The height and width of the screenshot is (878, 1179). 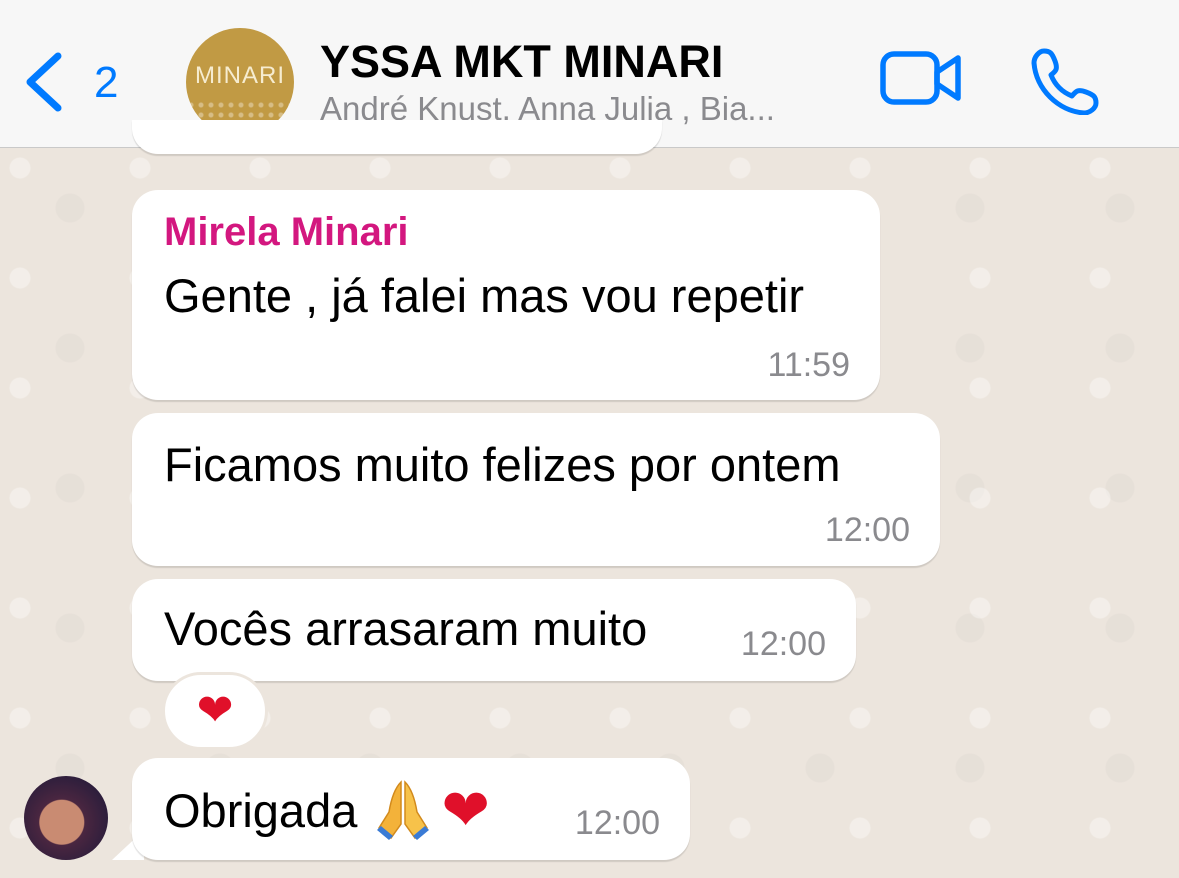 I want to click on message-text: Gente , já falei mas vou repetir, so click(x=484, y=295).